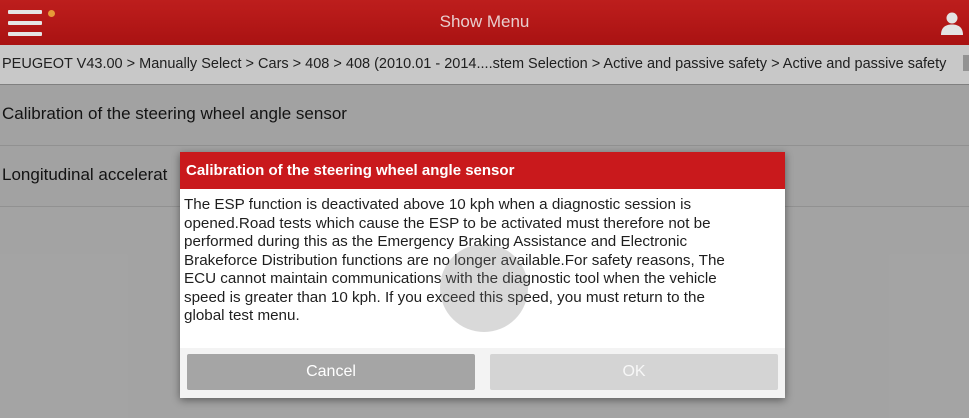  I want to click on dialog-footer: Cancel OK, so click(482, 373).